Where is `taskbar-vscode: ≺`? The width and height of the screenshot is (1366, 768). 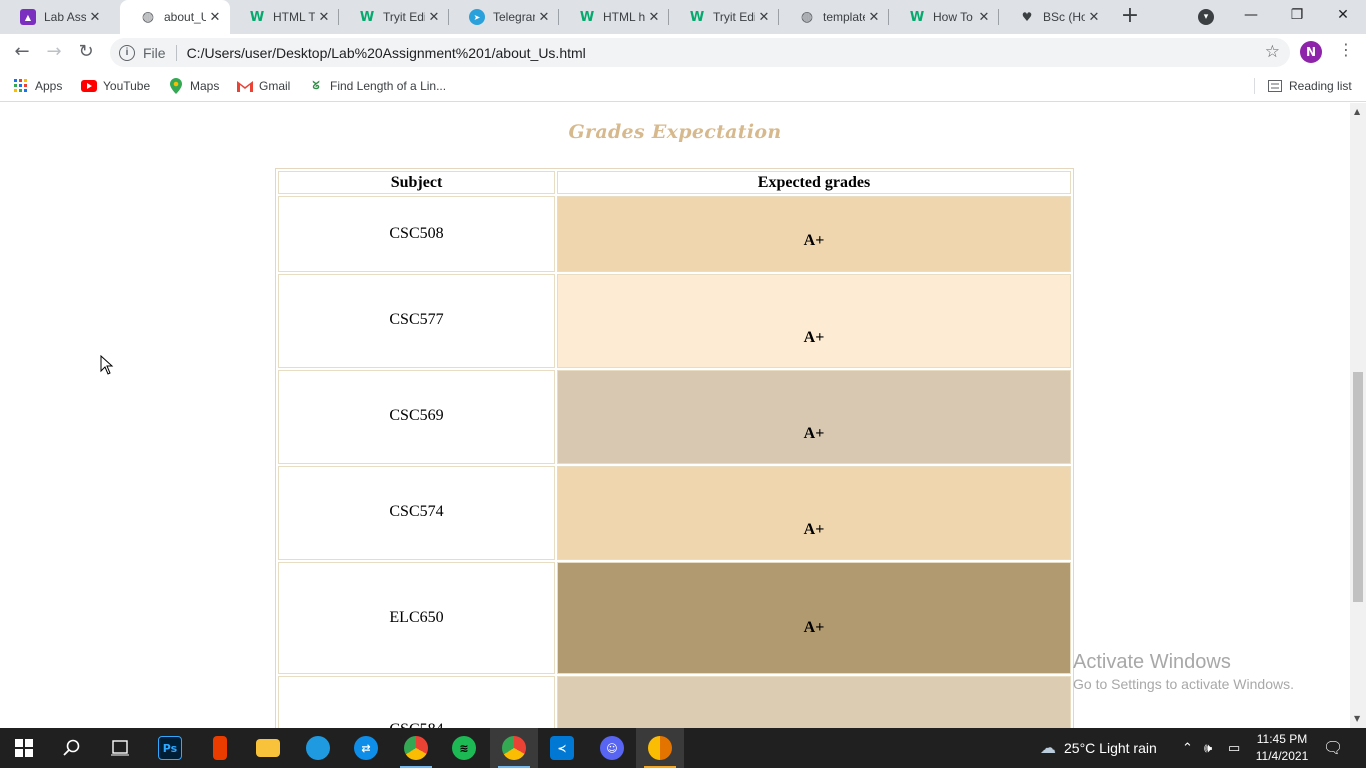
taskbar-vscode: ≺ is located at coordinates (562, 748).